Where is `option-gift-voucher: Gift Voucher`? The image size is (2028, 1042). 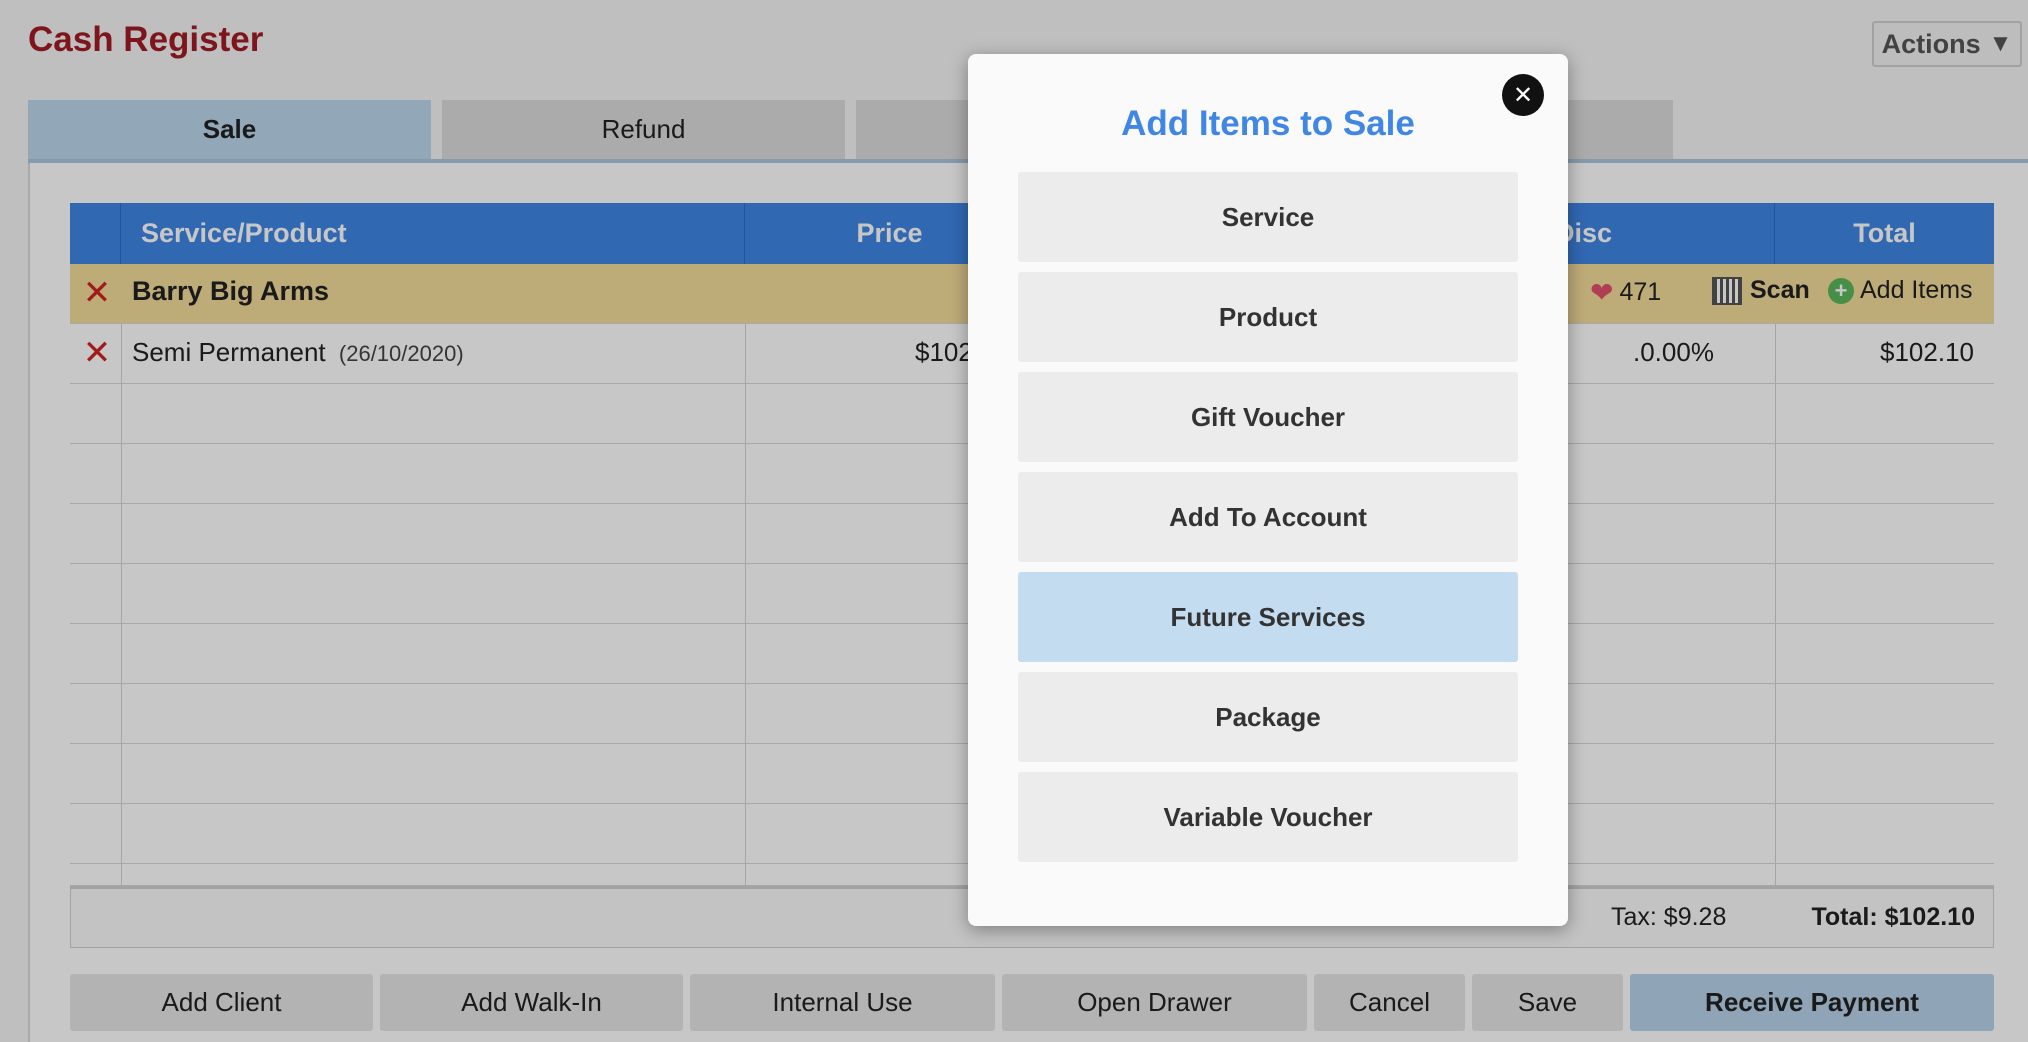 option-gift-voucher: Gift Voucher is located at coordinates (1268, 417).